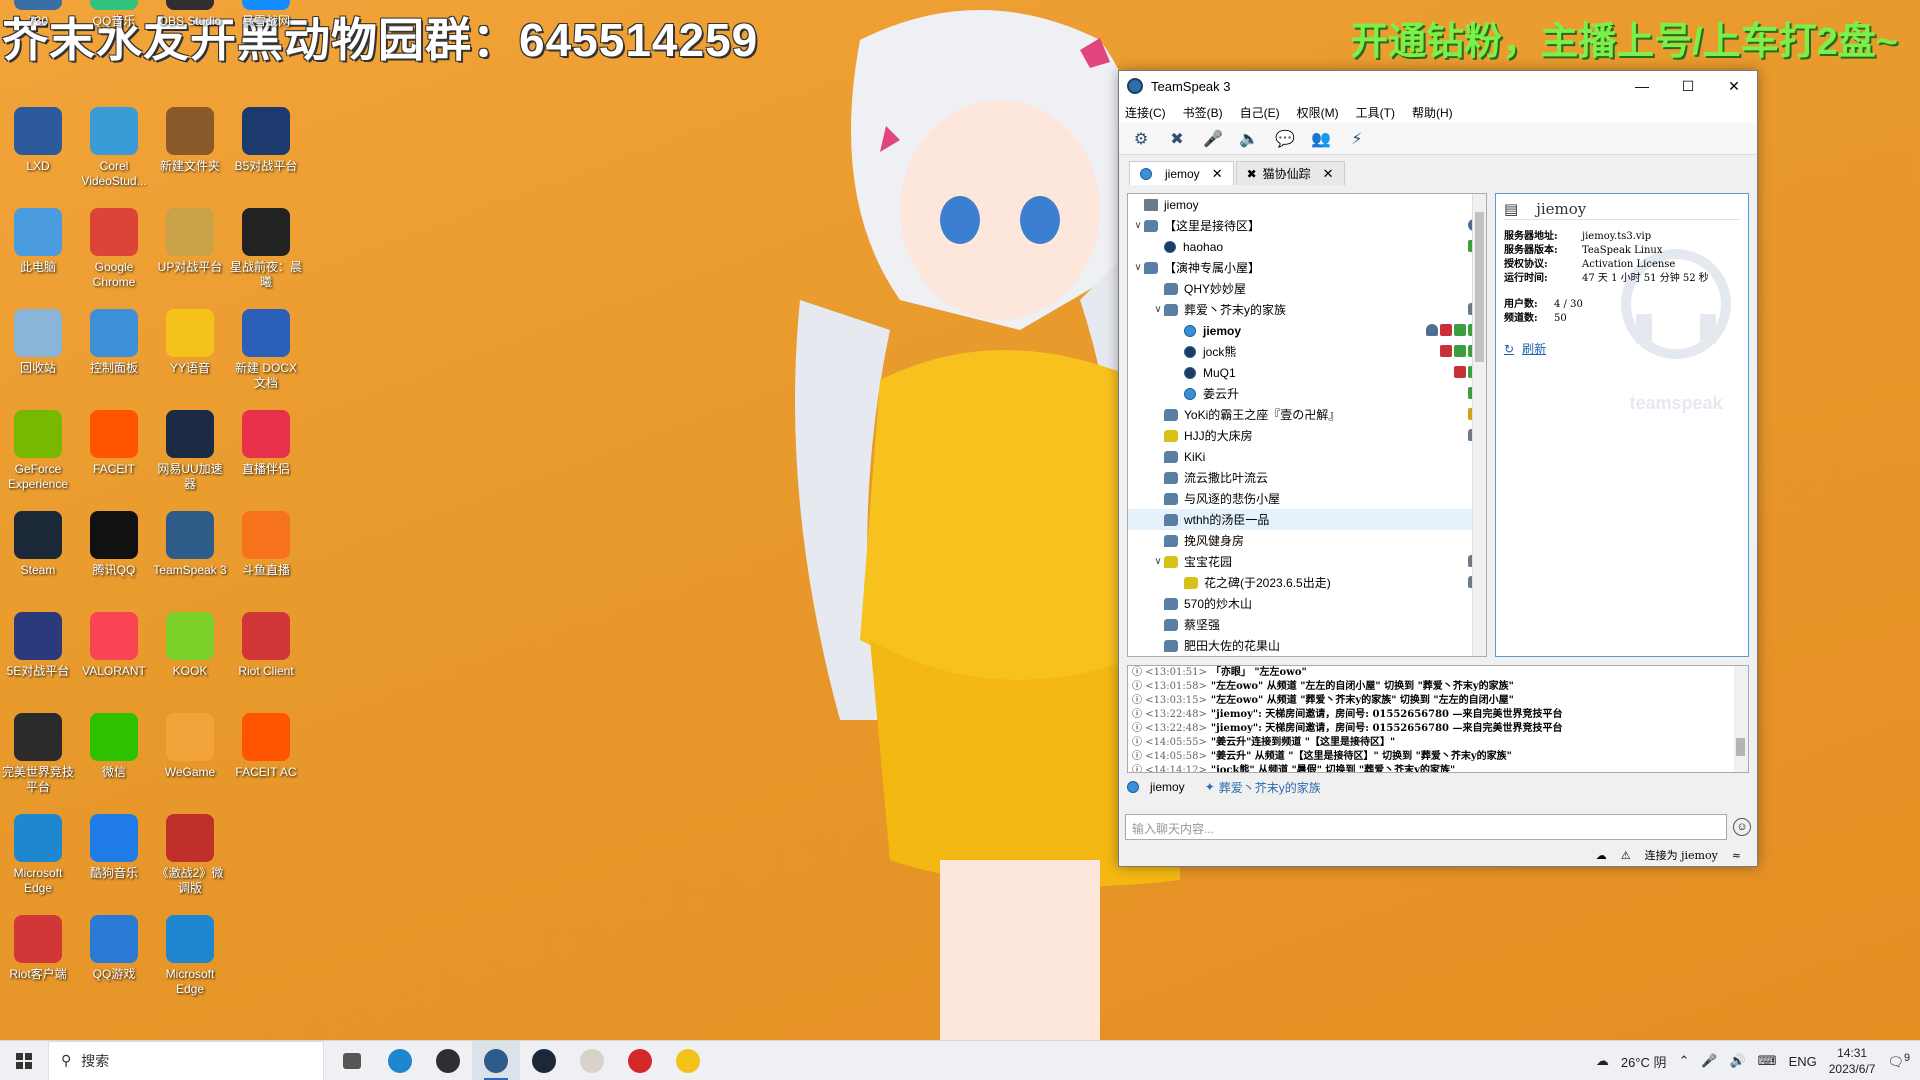  What do you see at coordinates (38, 140) in the screenshot?
I see `desktop-icon: LXD` at bounding box center [38, 140].